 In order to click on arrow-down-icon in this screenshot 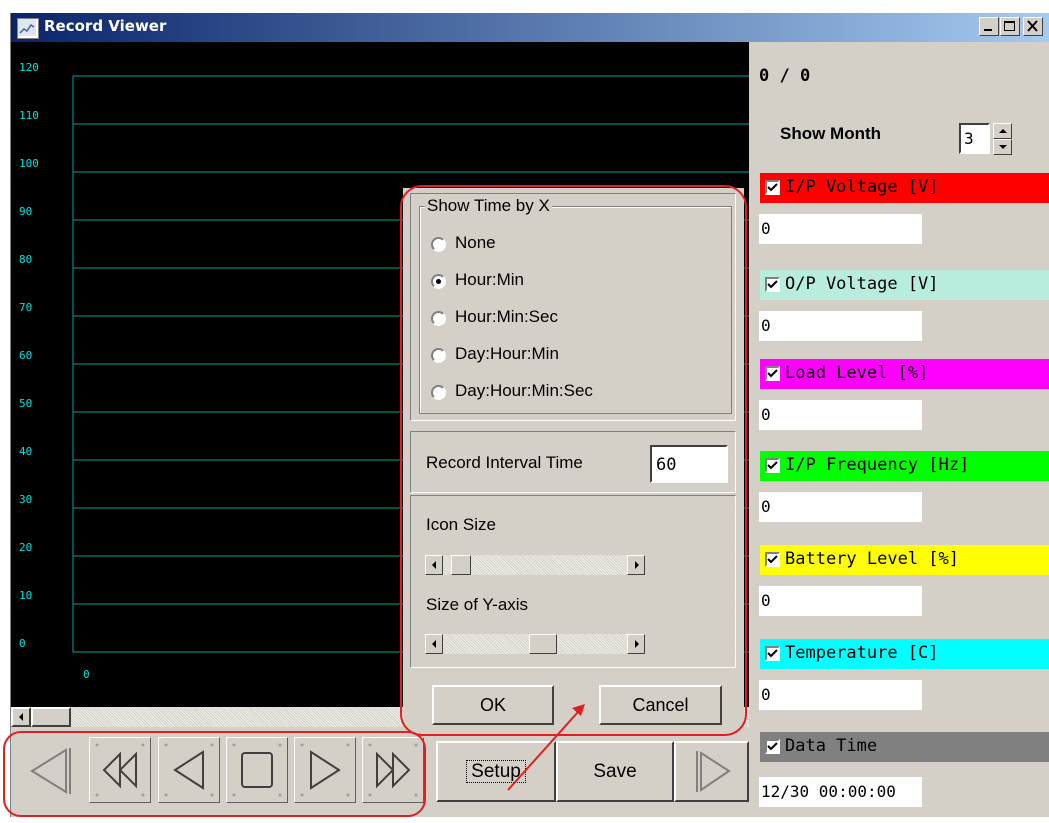, I will do `click(1003, 147)`.